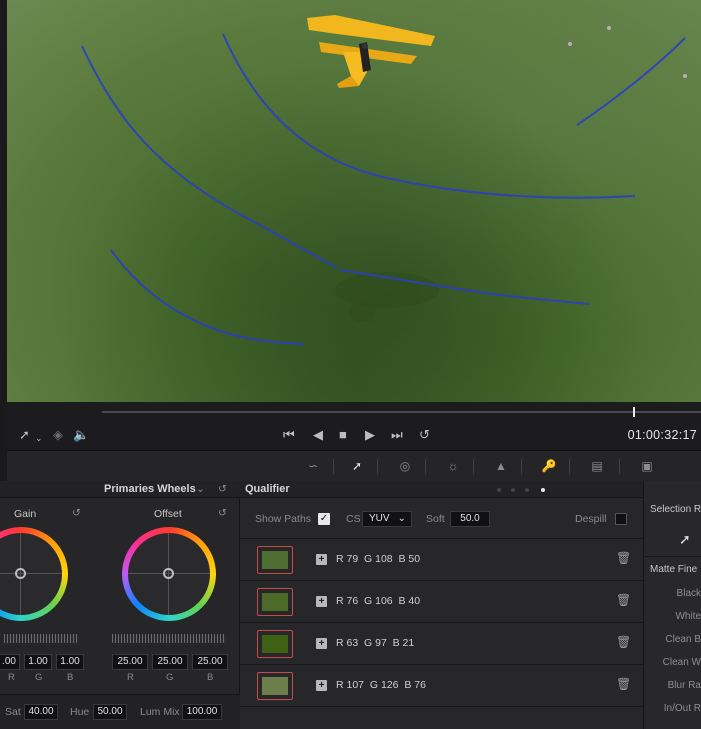  Describe the element at coordinates (424, 435) in the screenshot. I see `loop-icon: ↺` at that location.